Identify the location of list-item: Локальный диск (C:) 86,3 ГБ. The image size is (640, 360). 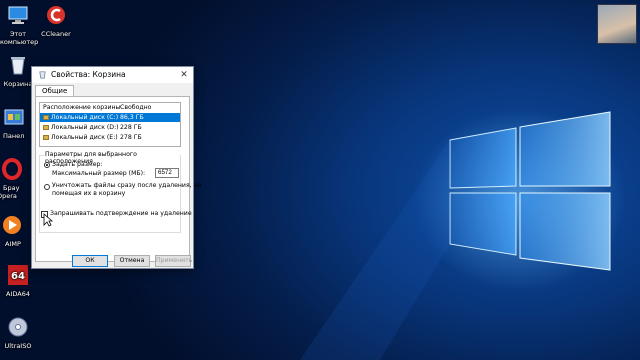
(110, 117).